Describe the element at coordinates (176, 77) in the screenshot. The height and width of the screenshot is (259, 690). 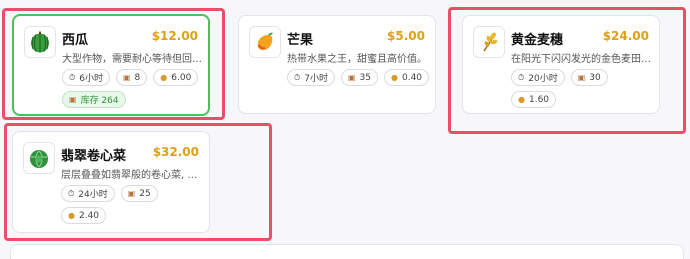
I see `value-chip: ● 6.00` at that location.